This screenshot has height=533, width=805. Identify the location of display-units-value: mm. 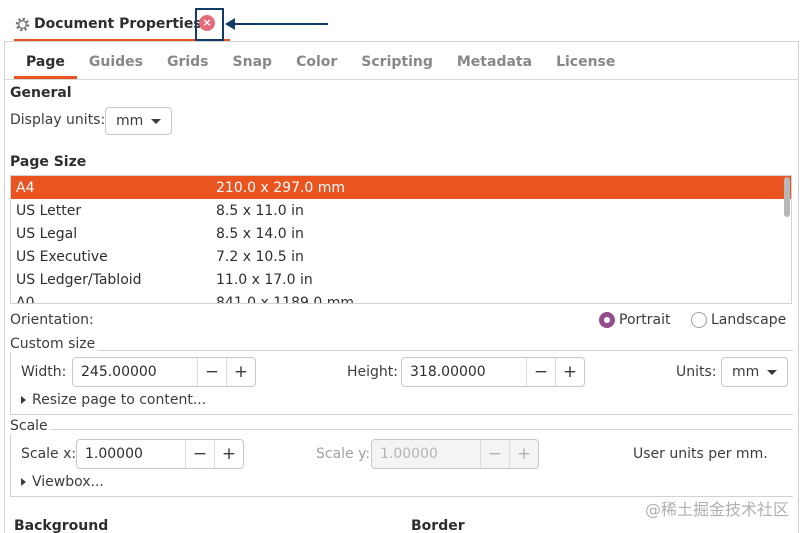
(130, 121).